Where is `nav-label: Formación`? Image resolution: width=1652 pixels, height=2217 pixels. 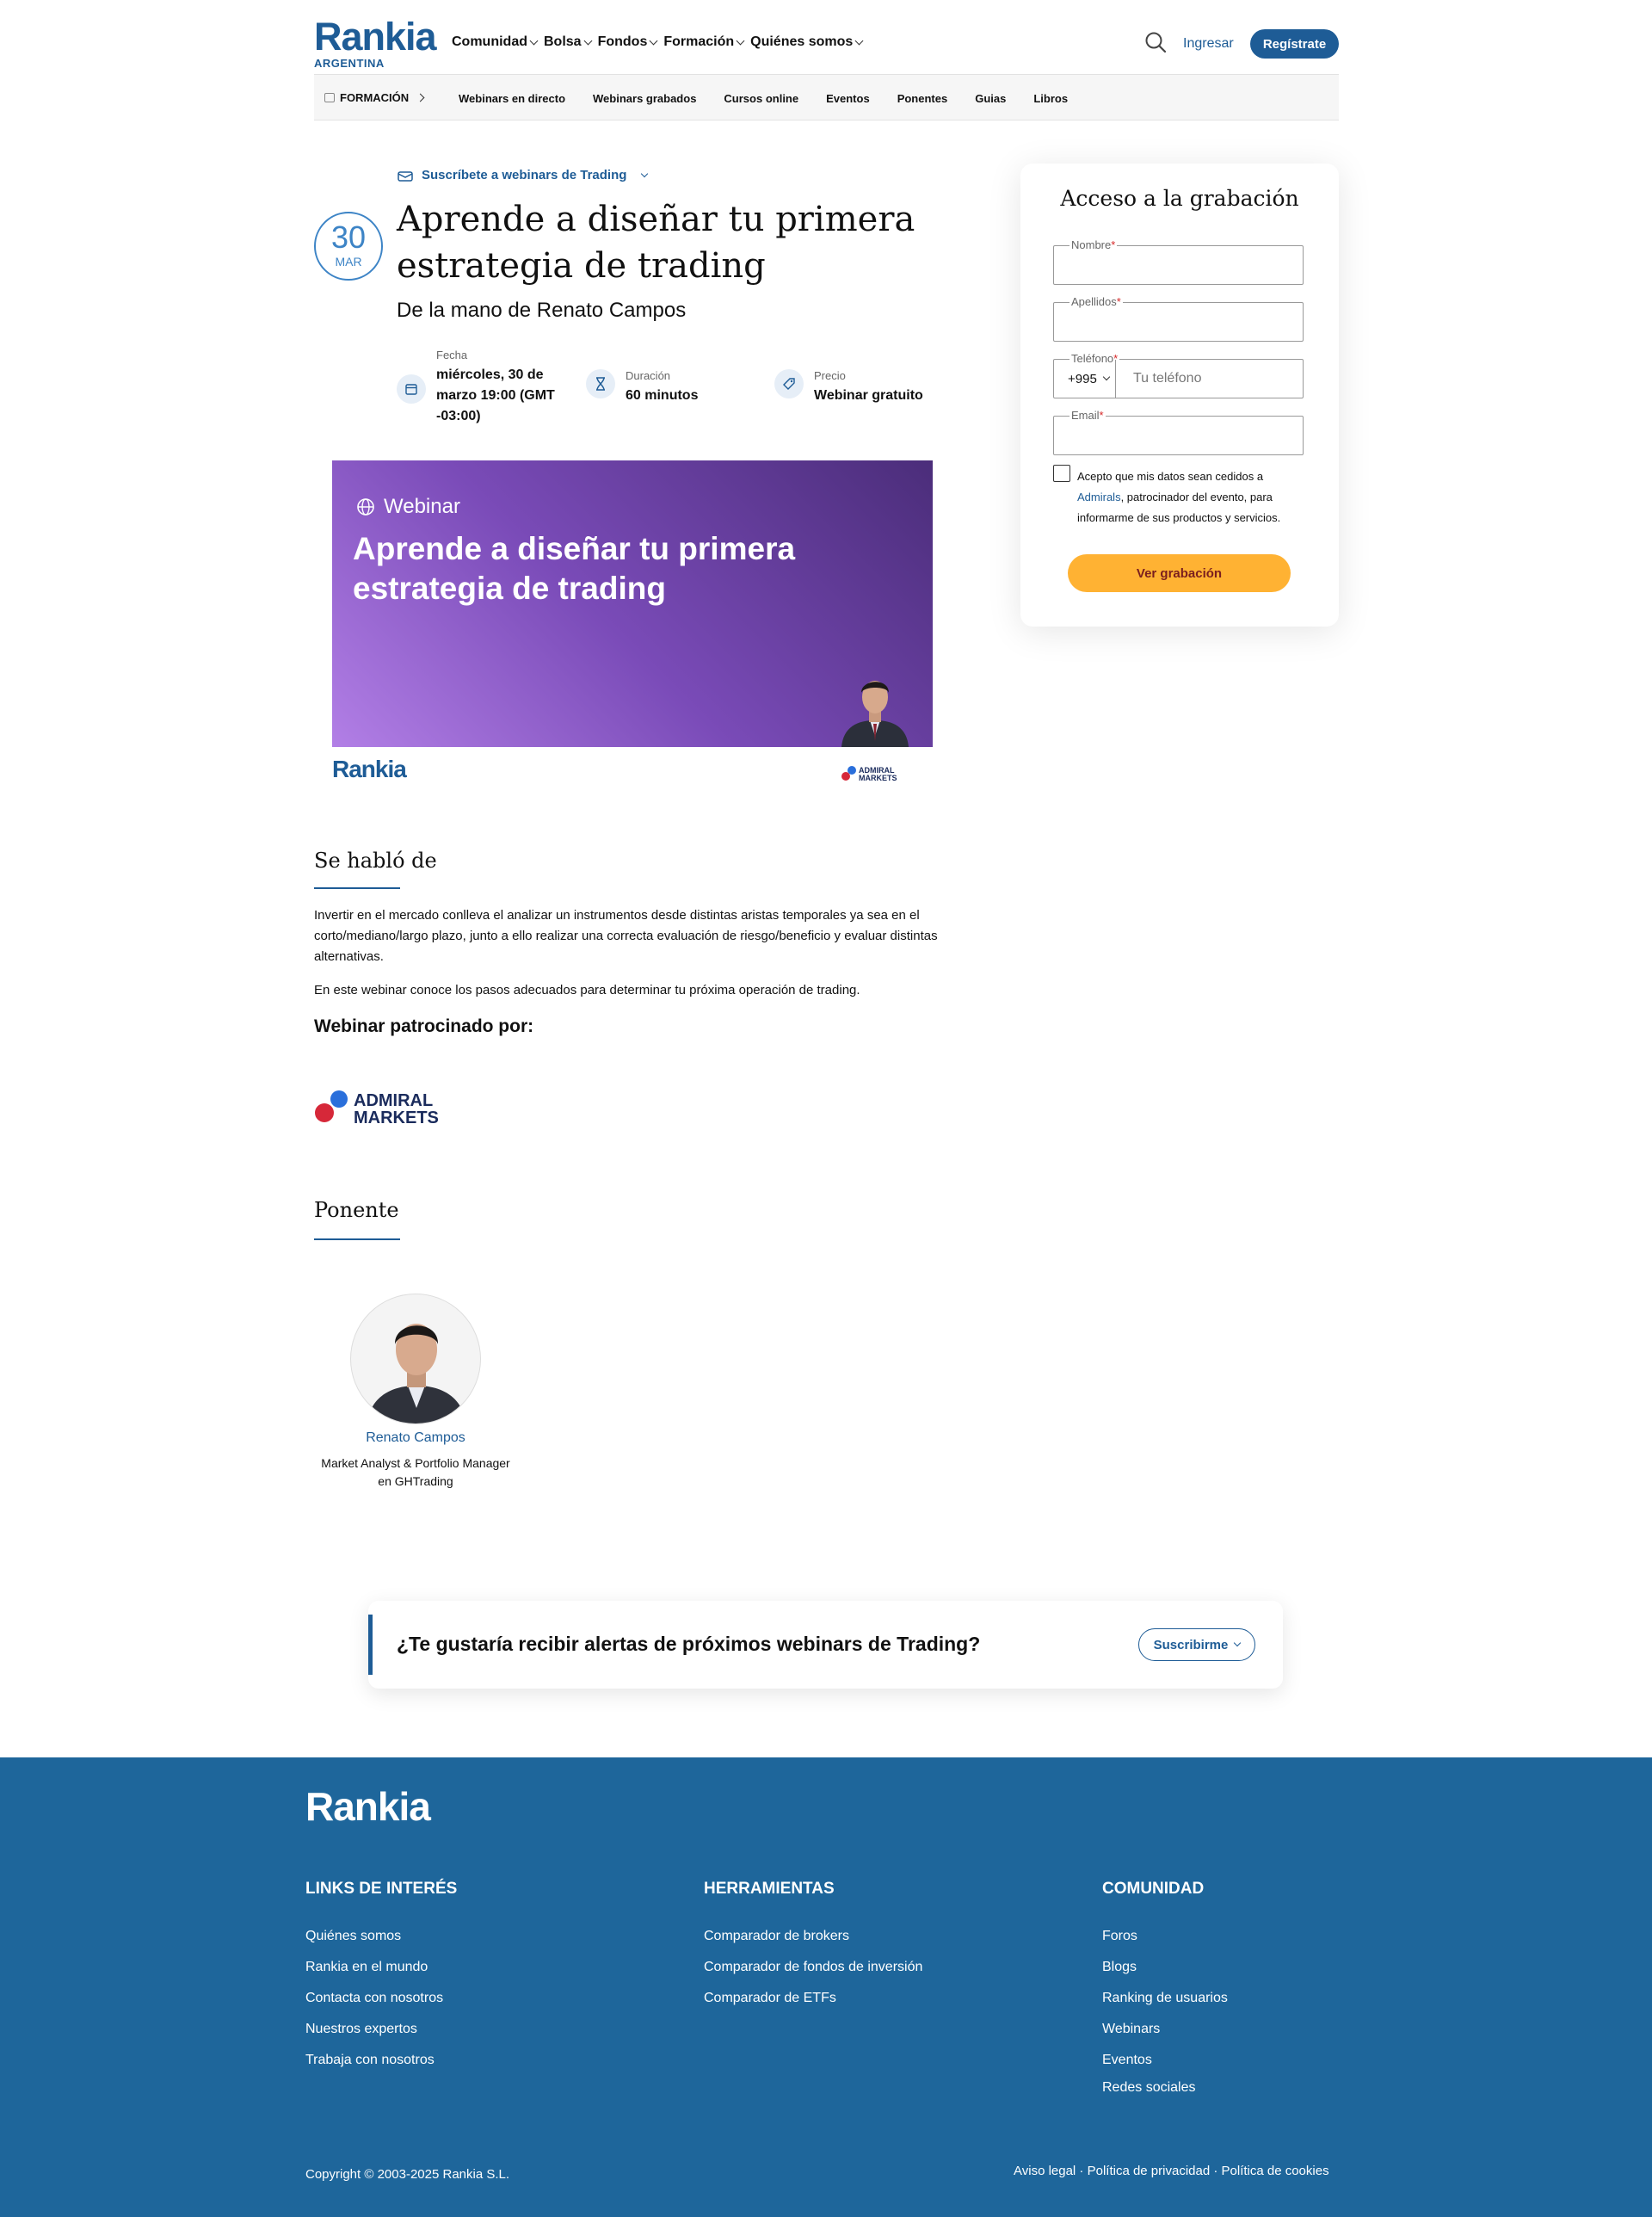
nav-label: Formación is located at coordinates (699, 41).